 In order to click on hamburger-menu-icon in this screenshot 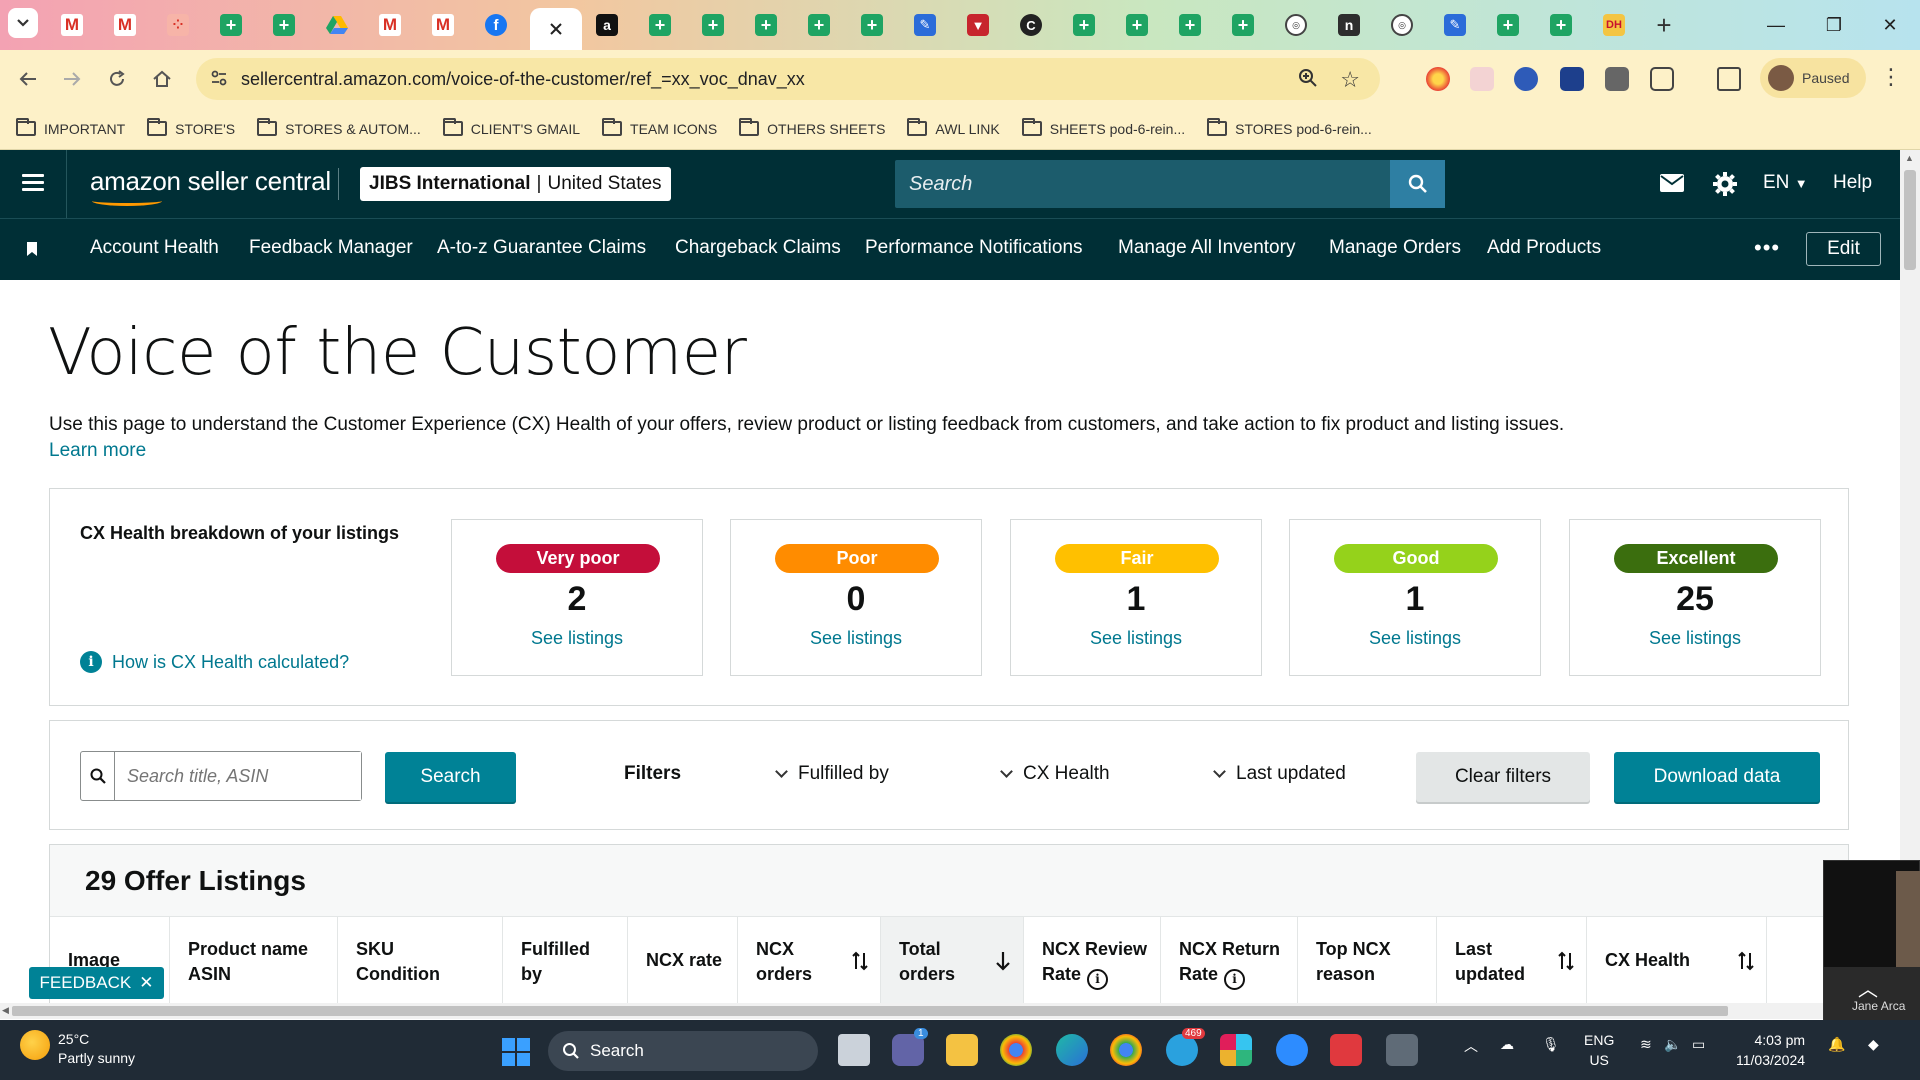, I will do `click(33, 184)`.